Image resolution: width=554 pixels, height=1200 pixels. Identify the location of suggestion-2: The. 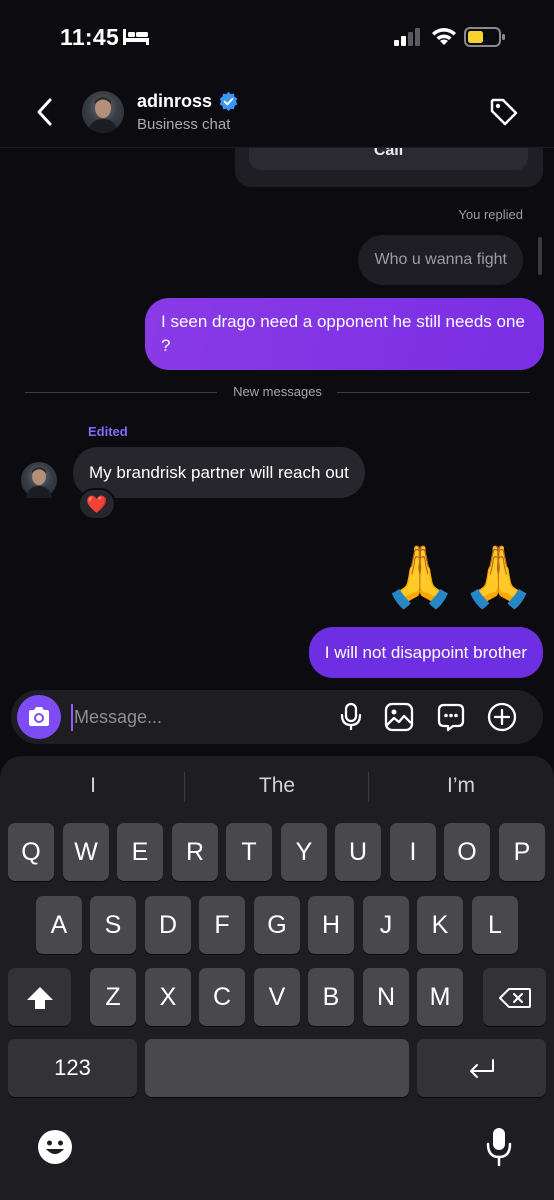
(277, 786).